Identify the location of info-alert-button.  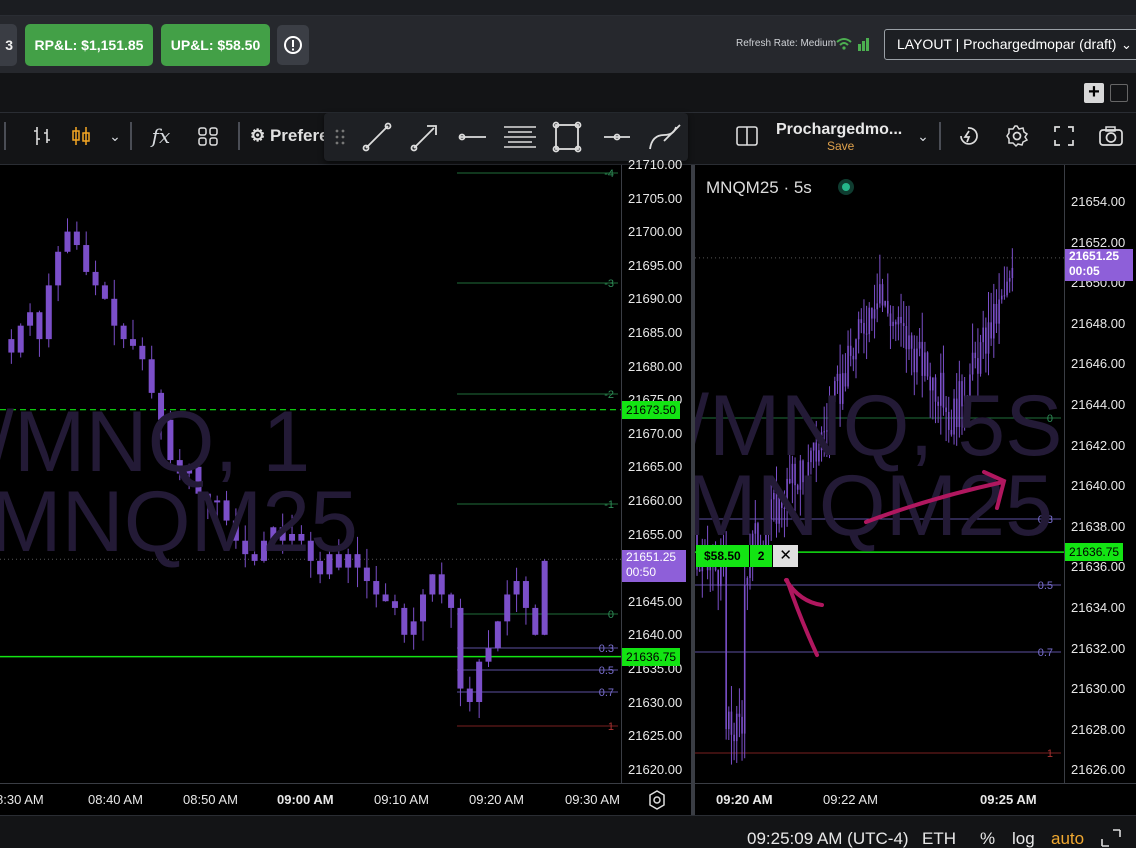
(293, 45).